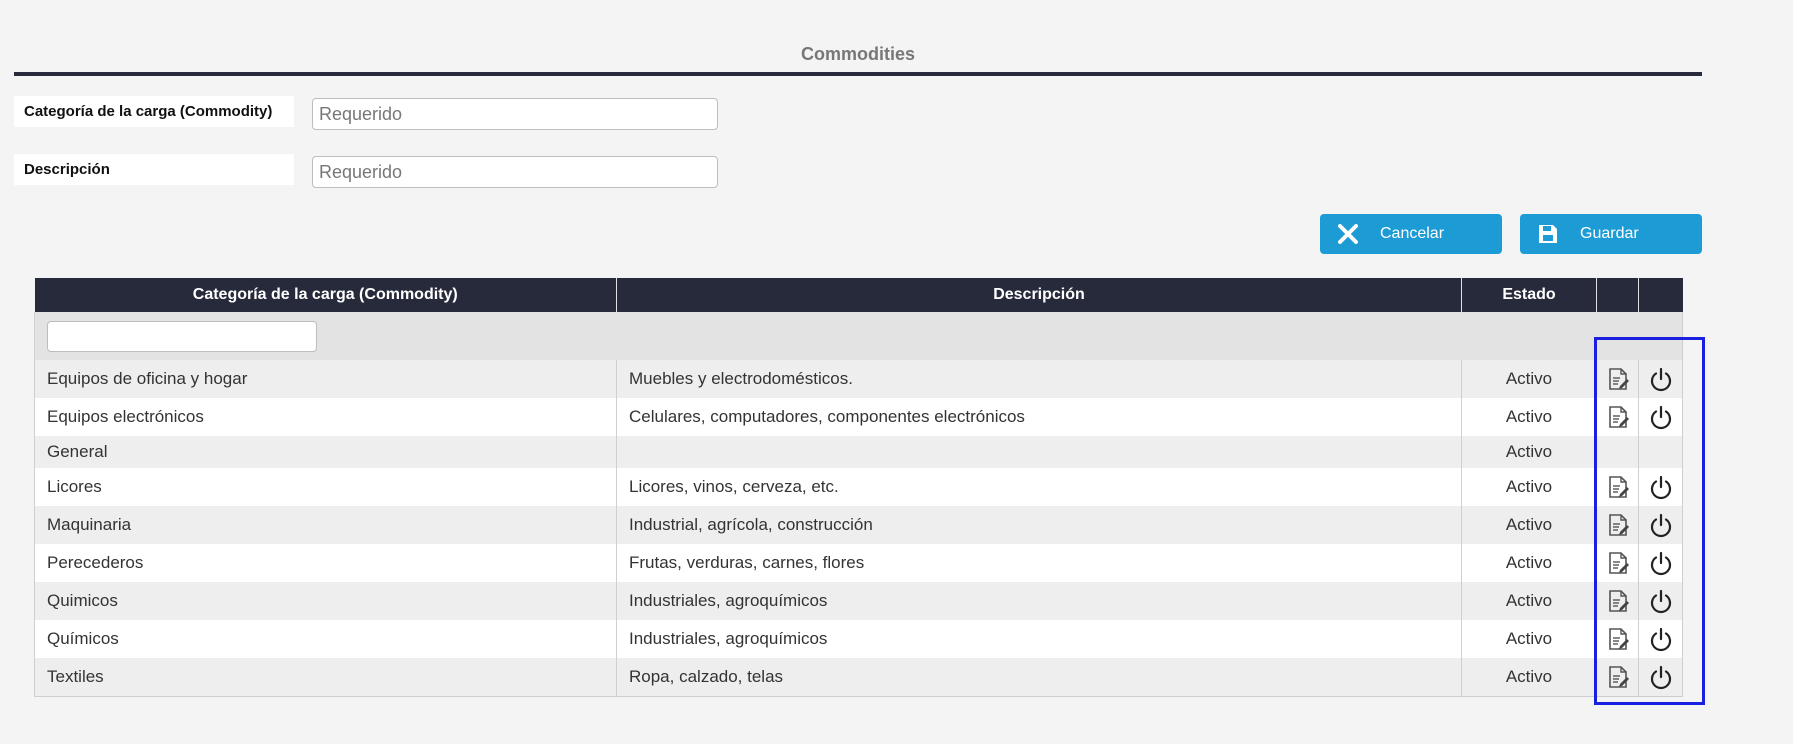  Describe the element at coordinates (325, 417) in the screenshot. I see `cell-category: Equipos electrónicos` at that location.